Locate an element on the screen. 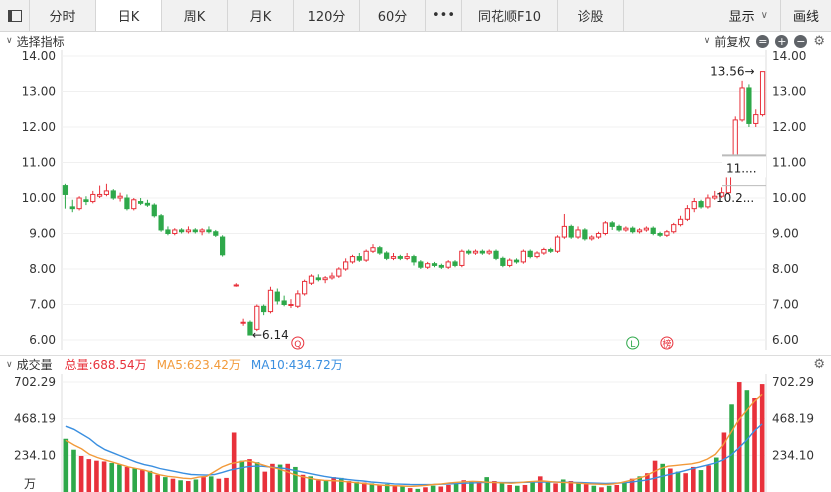 Image resolution: width=831 pixels, height=492 pixels. price-tick-right: 9.00 is located at coordinates (785, 234).